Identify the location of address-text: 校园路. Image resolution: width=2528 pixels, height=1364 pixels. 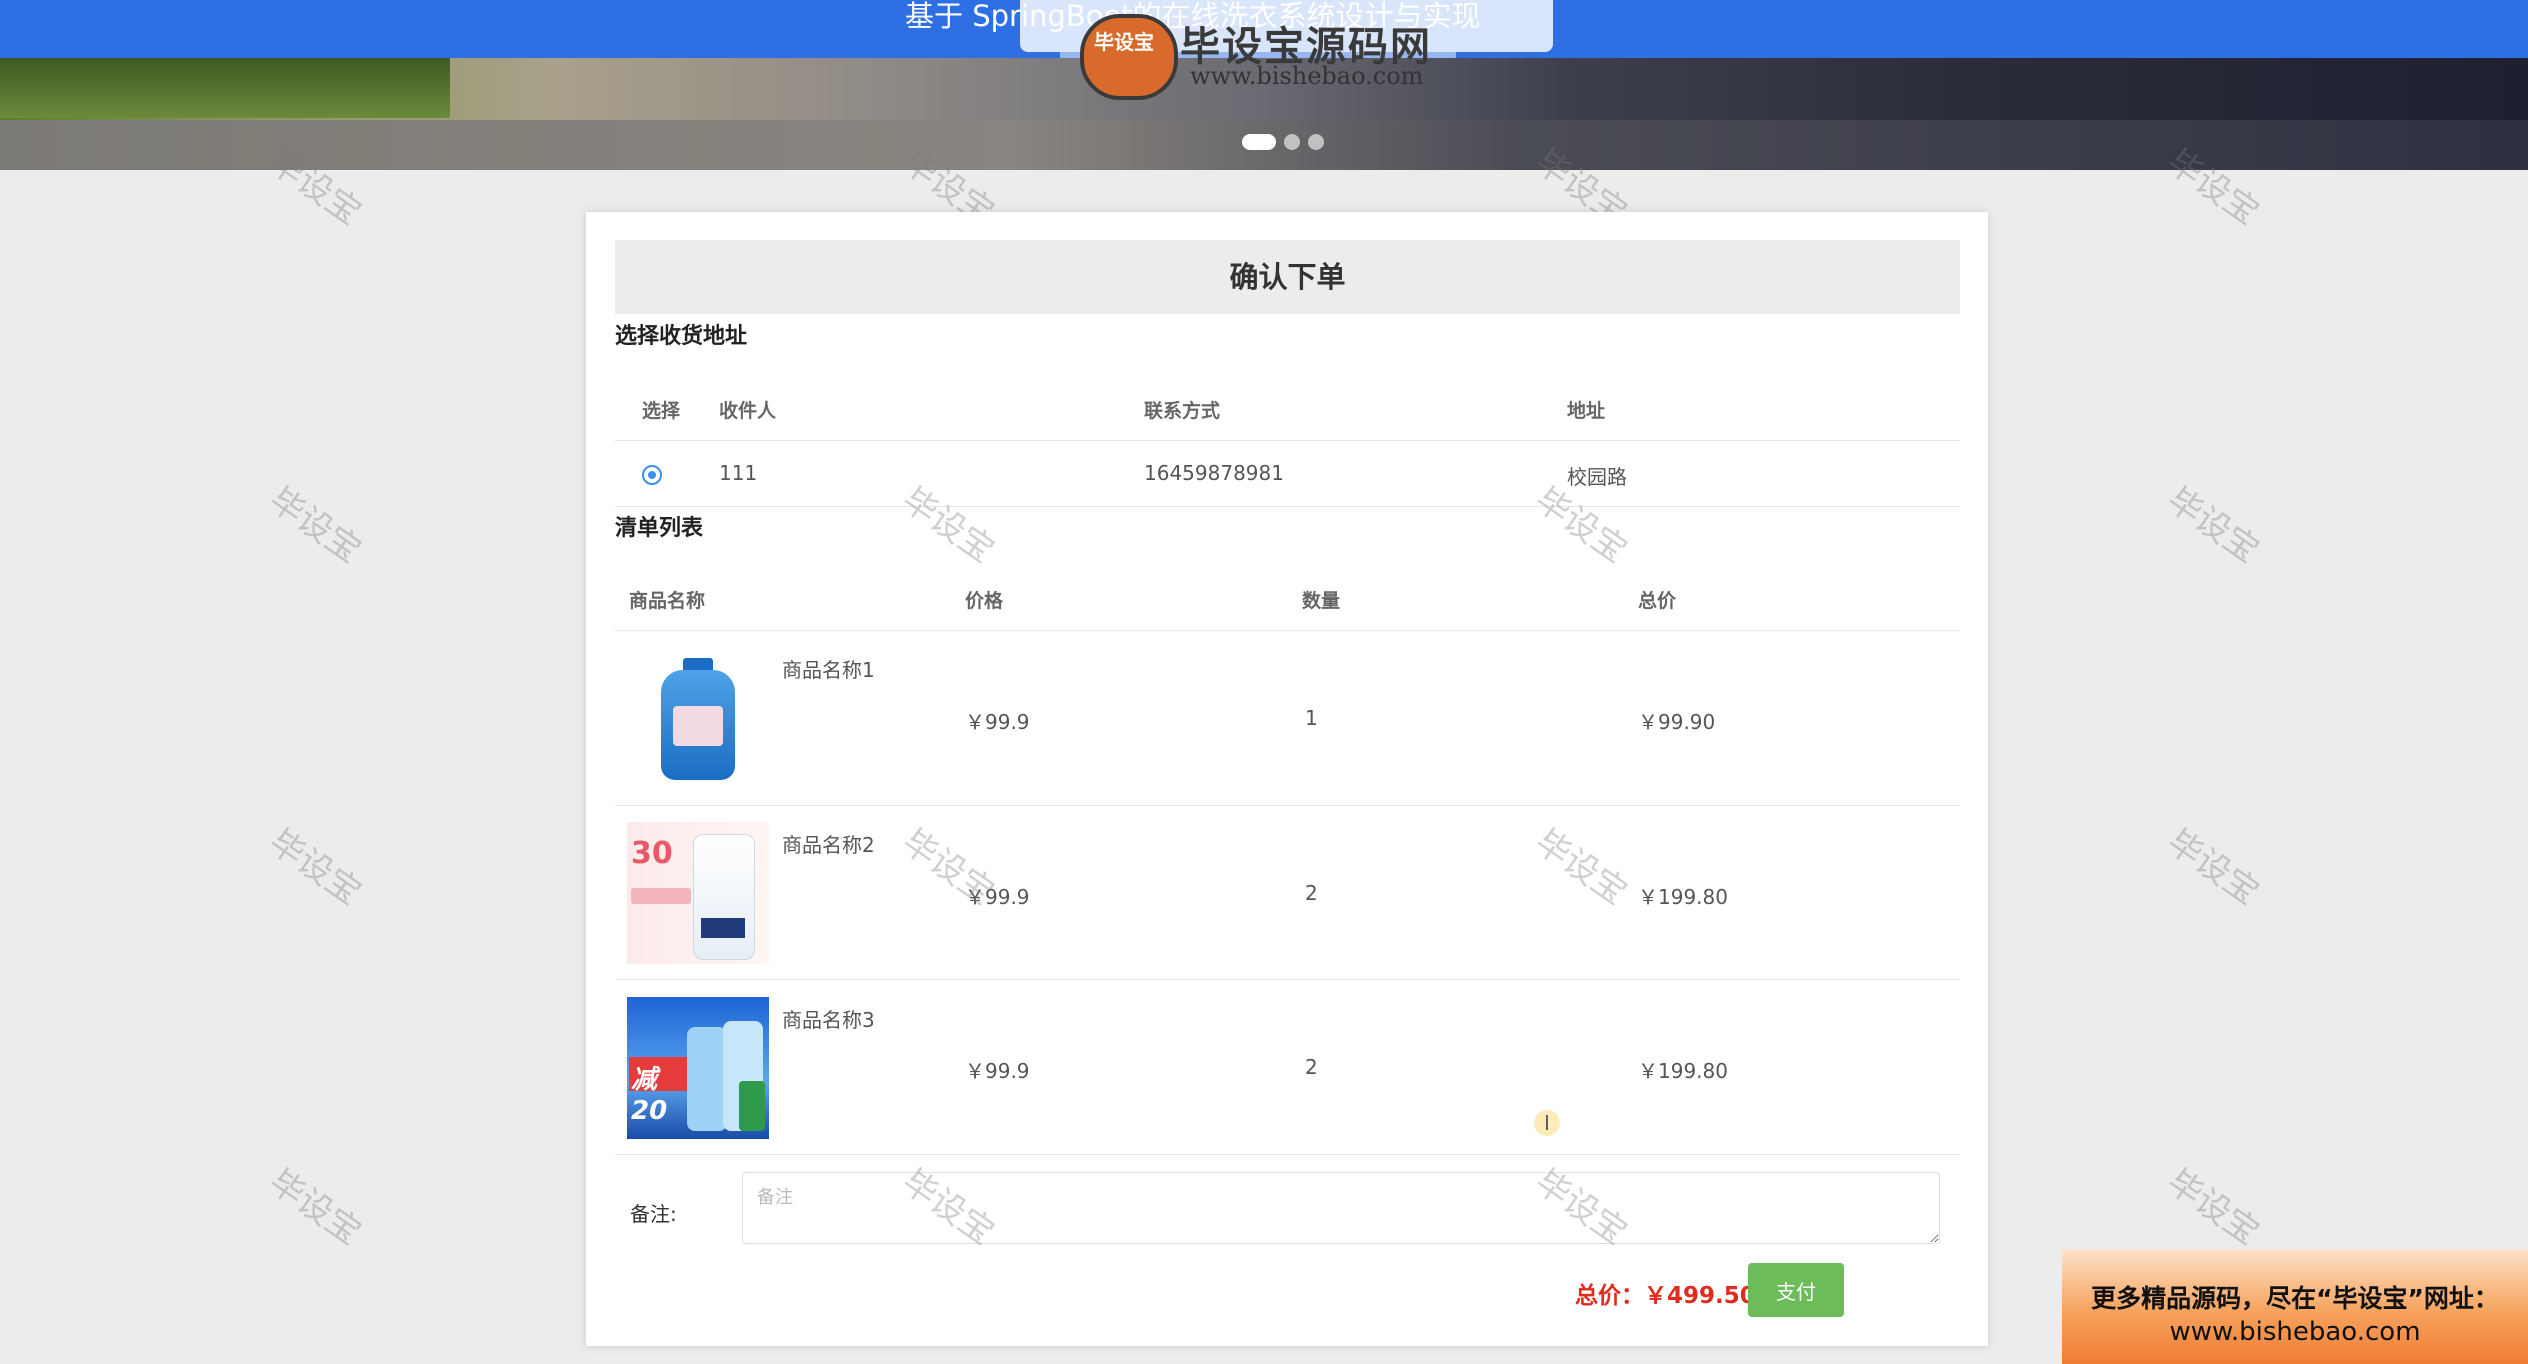
(1597, 477).